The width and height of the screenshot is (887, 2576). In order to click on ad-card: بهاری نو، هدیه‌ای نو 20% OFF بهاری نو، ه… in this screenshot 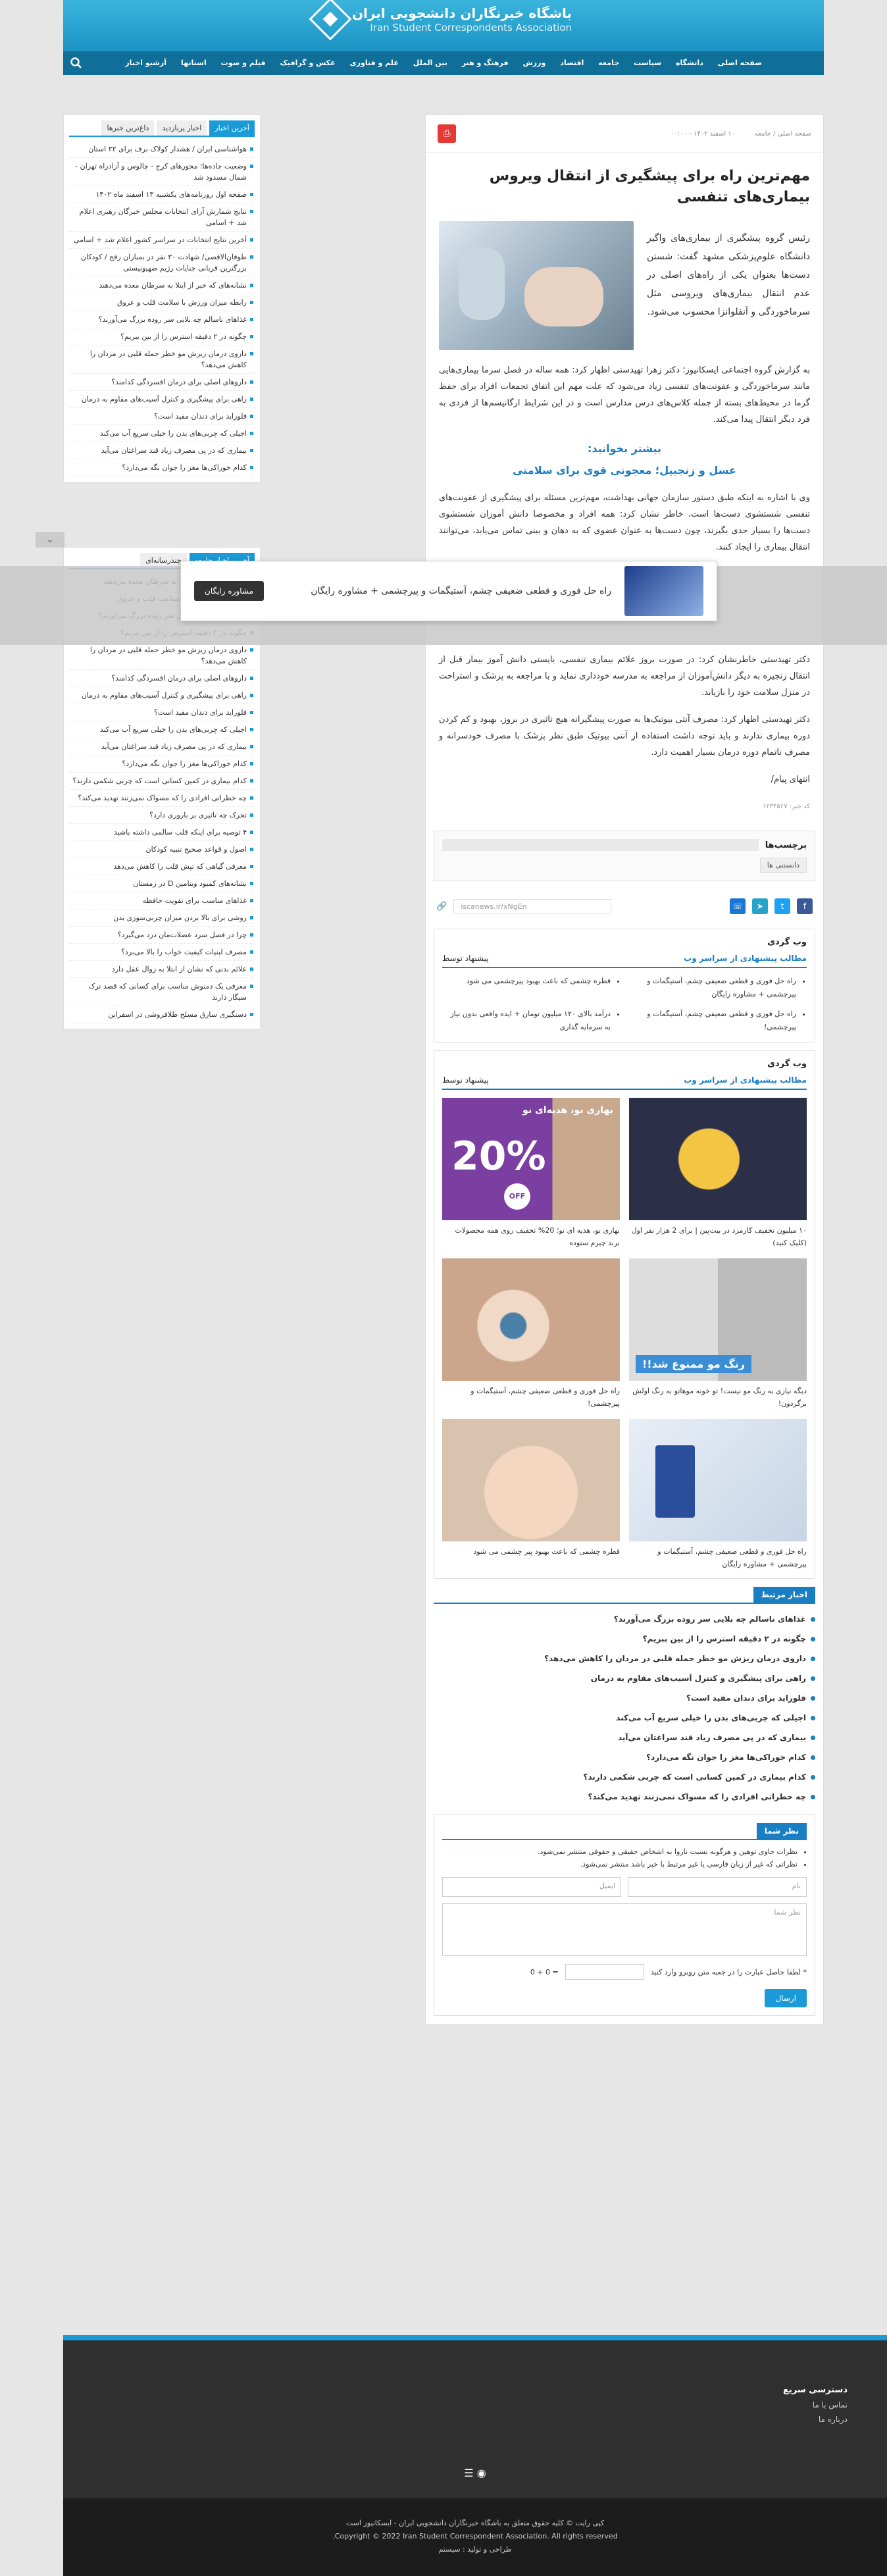, I will do `click(531, 1173)`.